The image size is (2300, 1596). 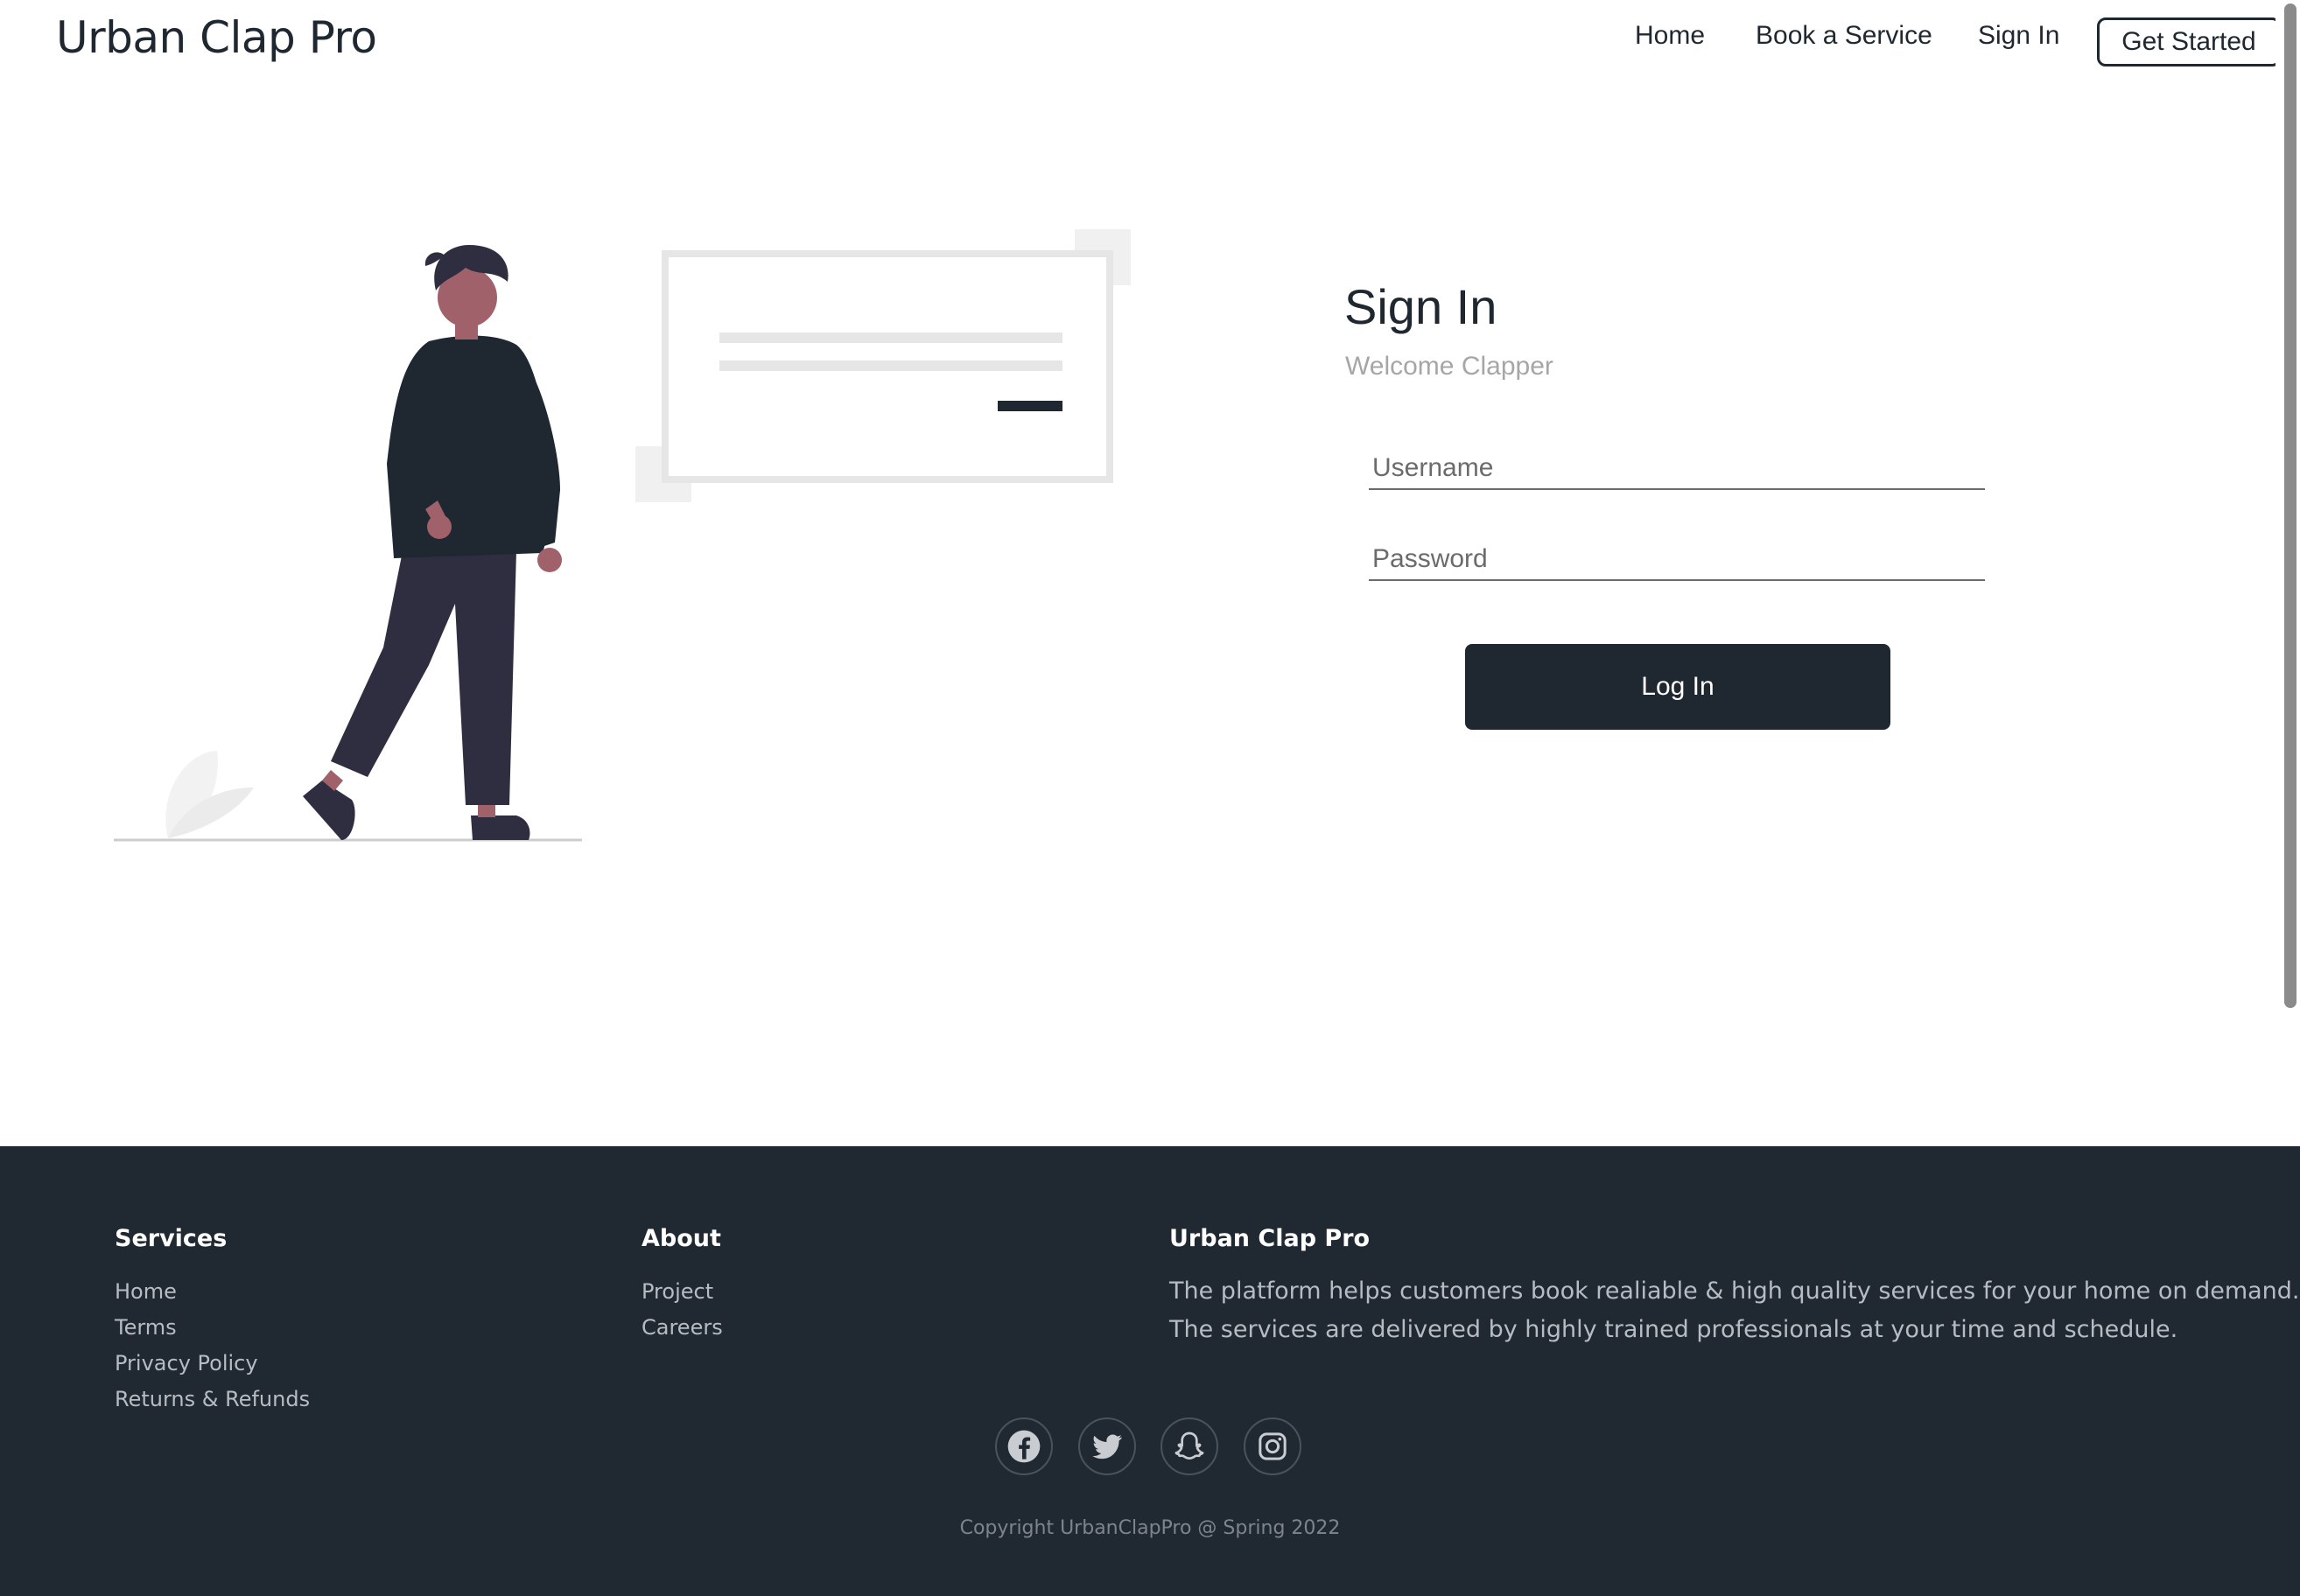 What do you see at coordinates (187, 1363) in the screenshot?
I see `footer-link-privacy-policy: Privacy Policy` at bounding box center [187, 1363].